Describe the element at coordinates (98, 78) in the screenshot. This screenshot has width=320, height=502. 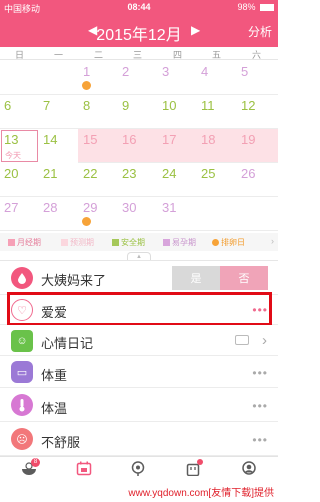
I see `calendar-day: 1` at that location.